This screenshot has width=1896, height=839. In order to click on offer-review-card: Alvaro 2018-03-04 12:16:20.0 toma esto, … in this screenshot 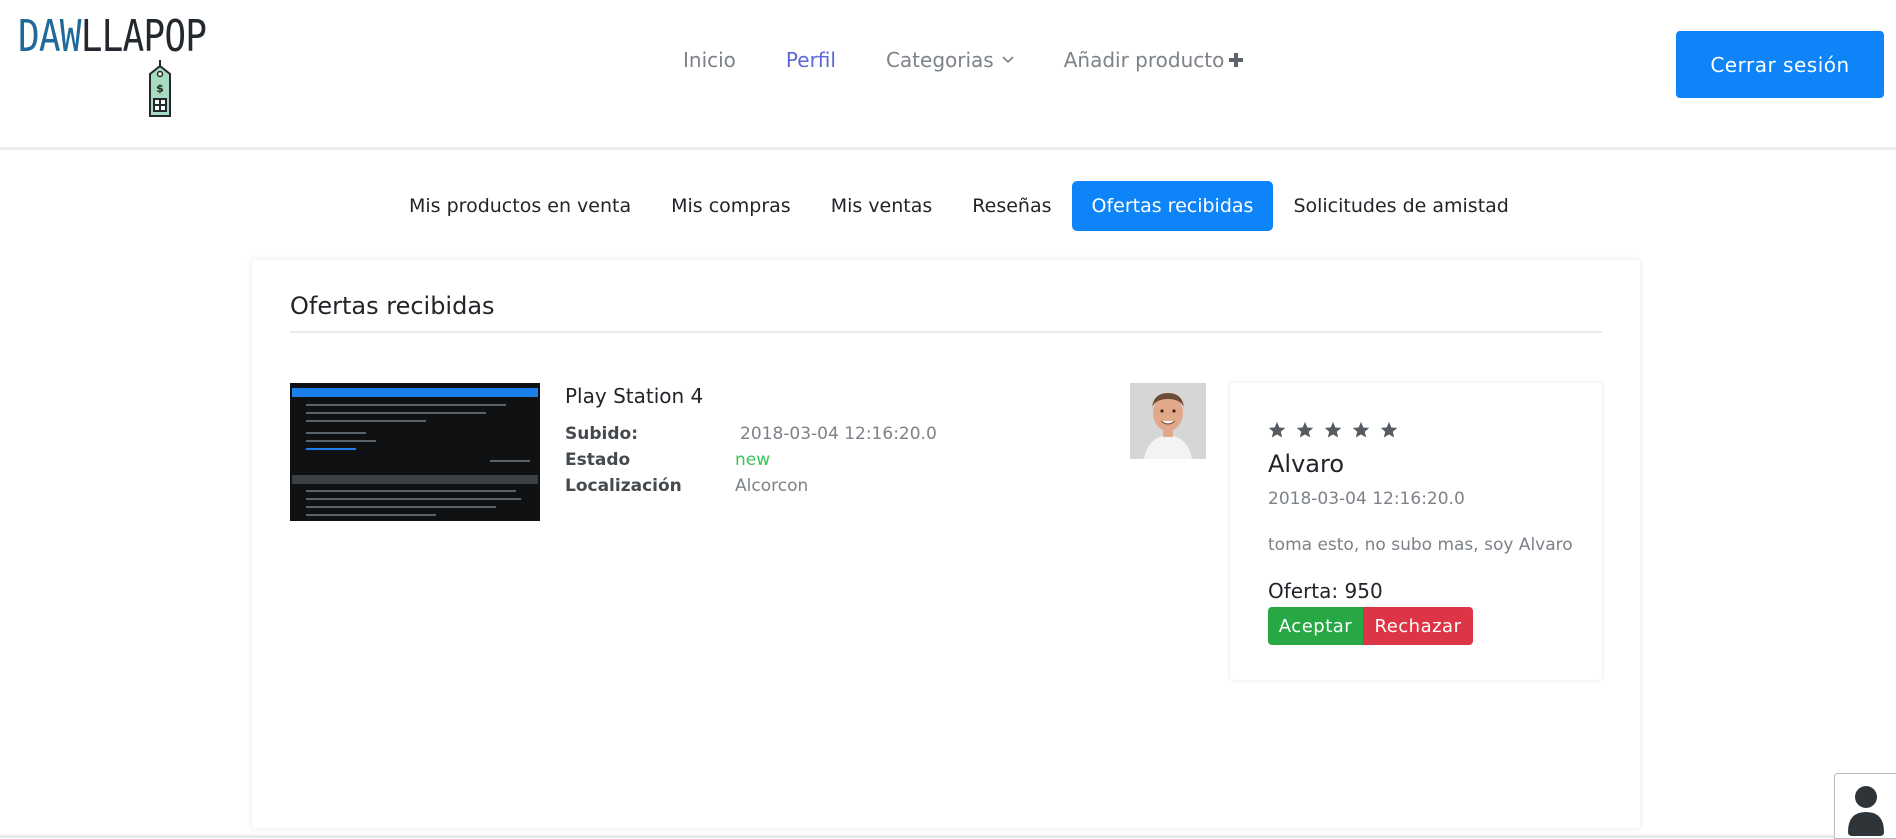, I will do `click(1416, 531)`.